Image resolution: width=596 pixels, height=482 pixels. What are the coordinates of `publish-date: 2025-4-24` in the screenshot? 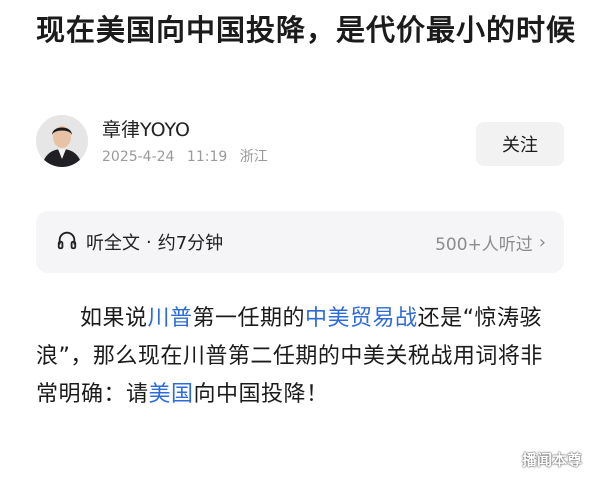 It's located at (138, 157).